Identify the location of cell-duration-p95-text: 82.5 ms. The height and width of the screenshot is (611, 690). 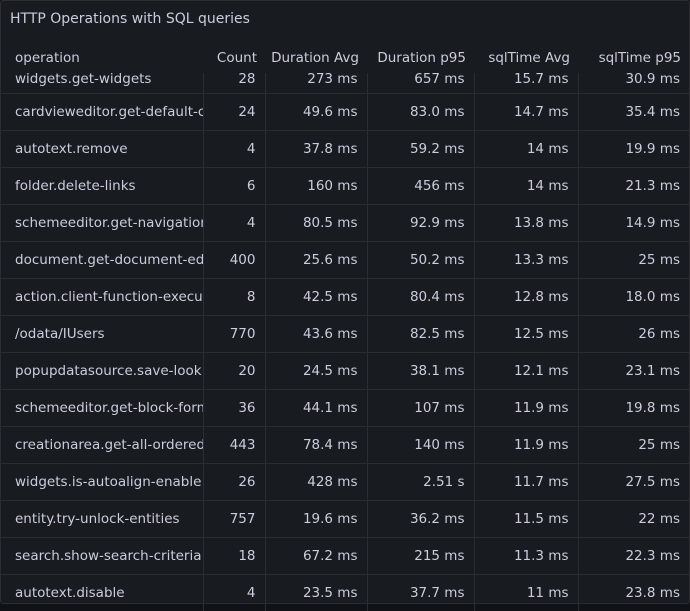
(437, 334).